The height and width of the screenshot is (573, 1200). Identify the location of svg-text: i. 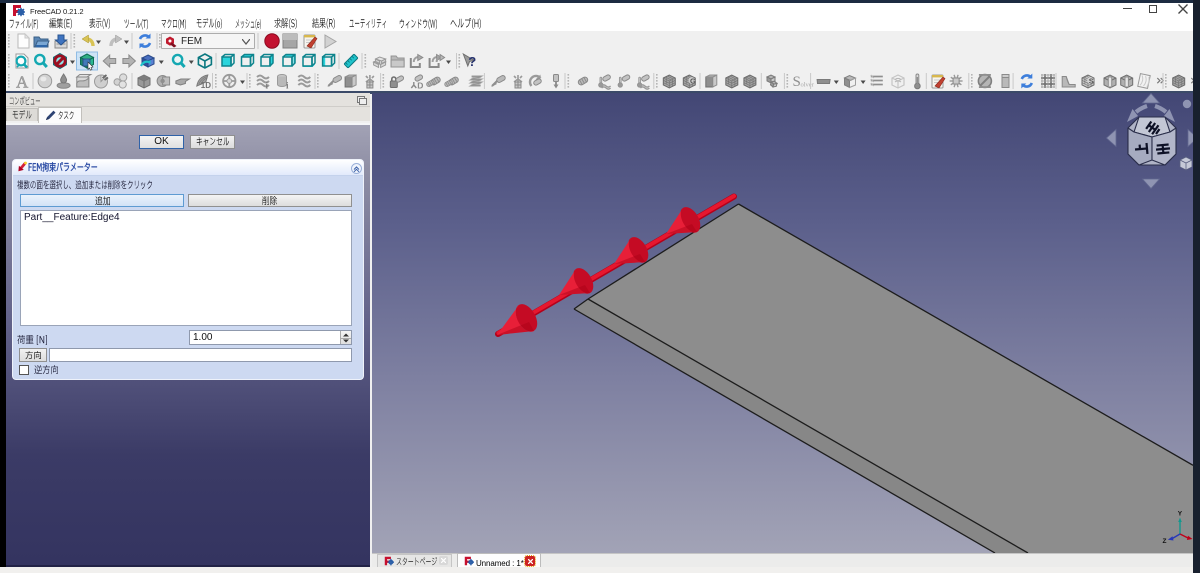
(287, 86).